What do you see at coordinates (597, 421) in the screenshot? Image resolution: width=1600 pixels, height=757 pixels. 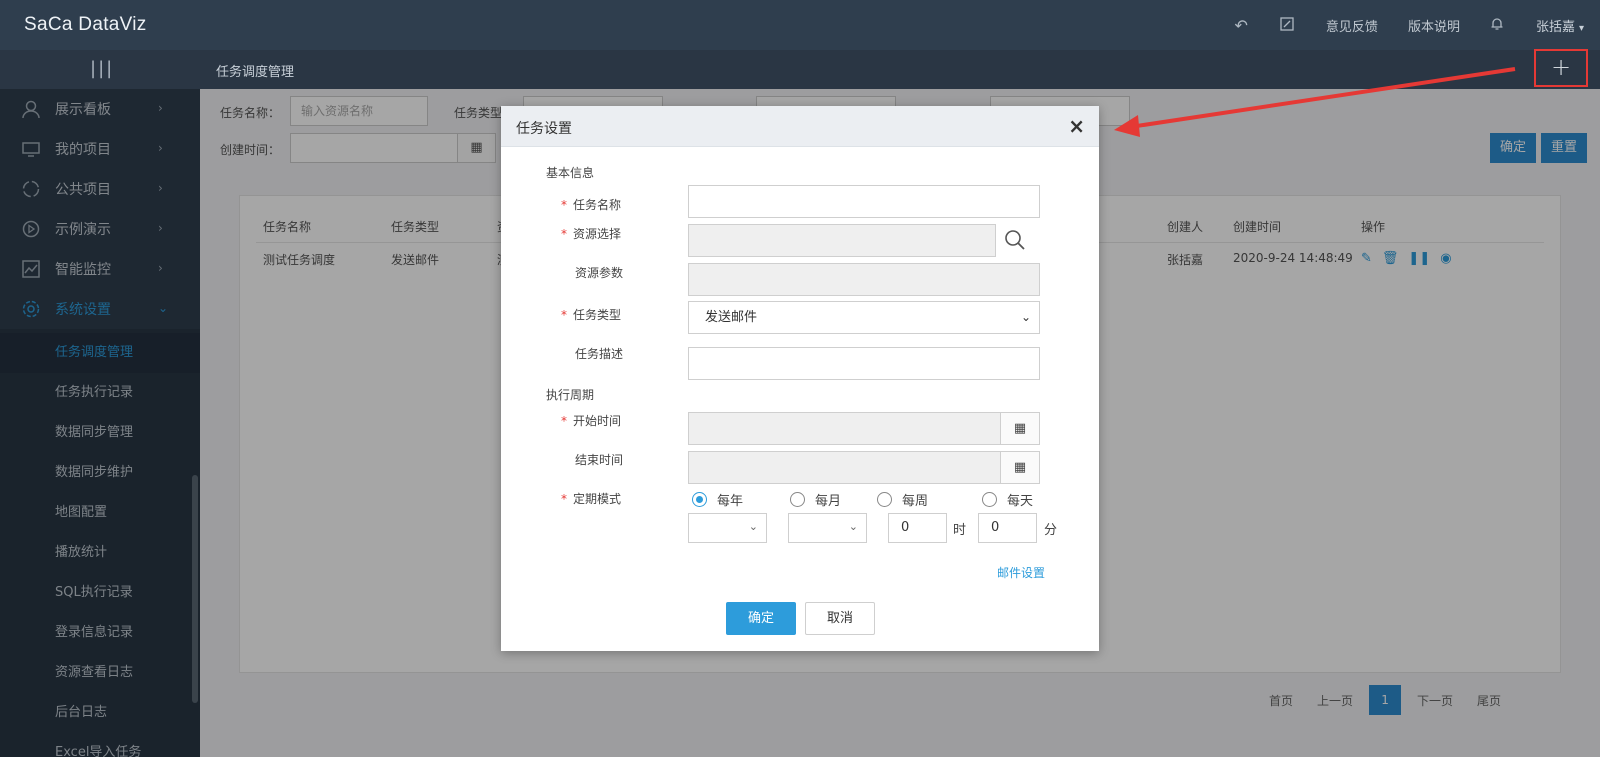 I see `label-text: 开始时间` at bounding box center [597, 421].